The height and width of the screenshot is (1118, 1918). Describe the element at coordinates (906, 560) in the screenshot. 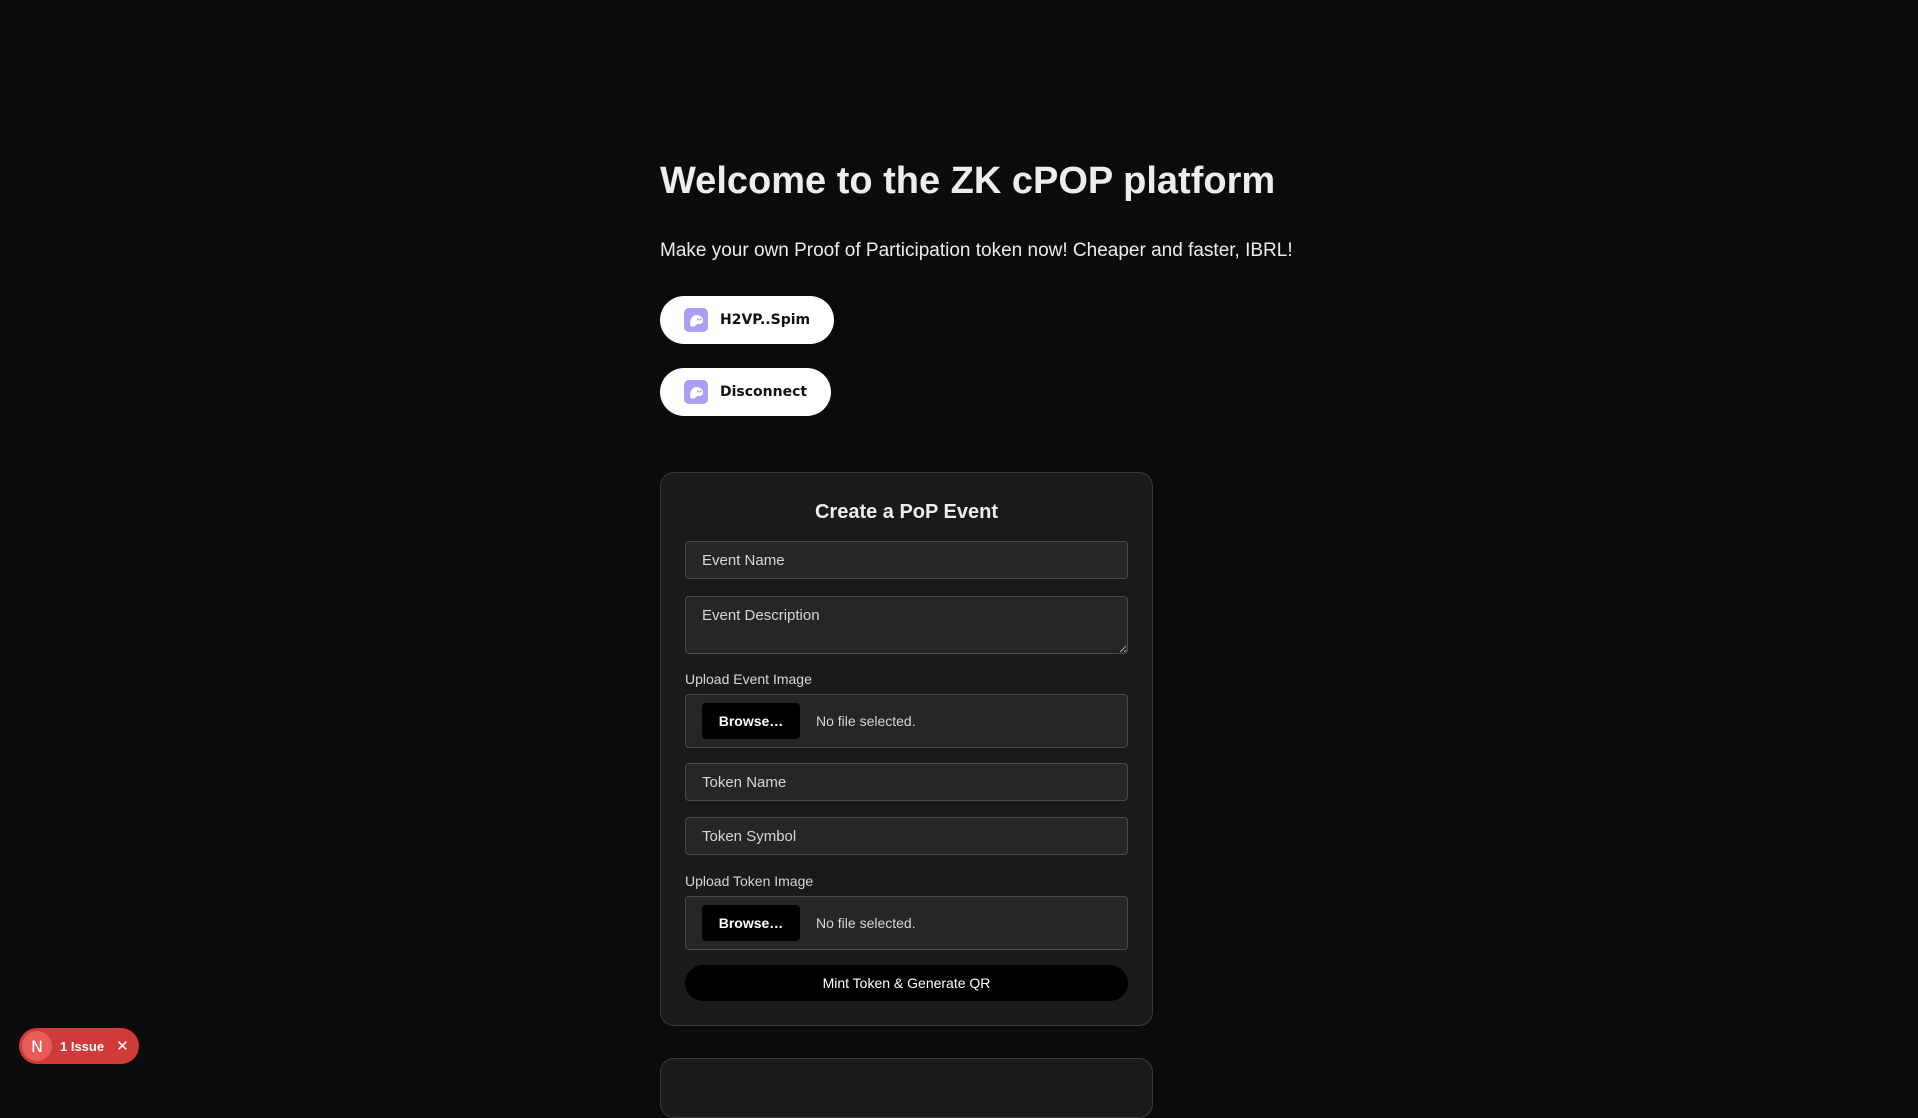

I see `event-name-input` at that location.